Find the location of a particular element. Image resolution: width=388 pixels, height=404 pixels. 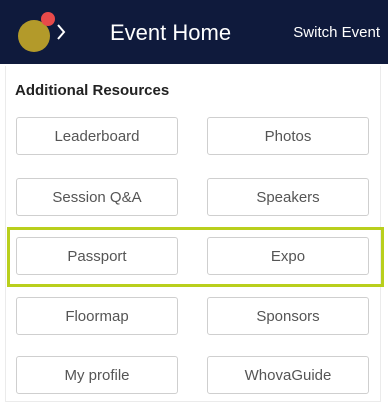

switch-event-button: Switch Event is located at coordinates (336, 32).